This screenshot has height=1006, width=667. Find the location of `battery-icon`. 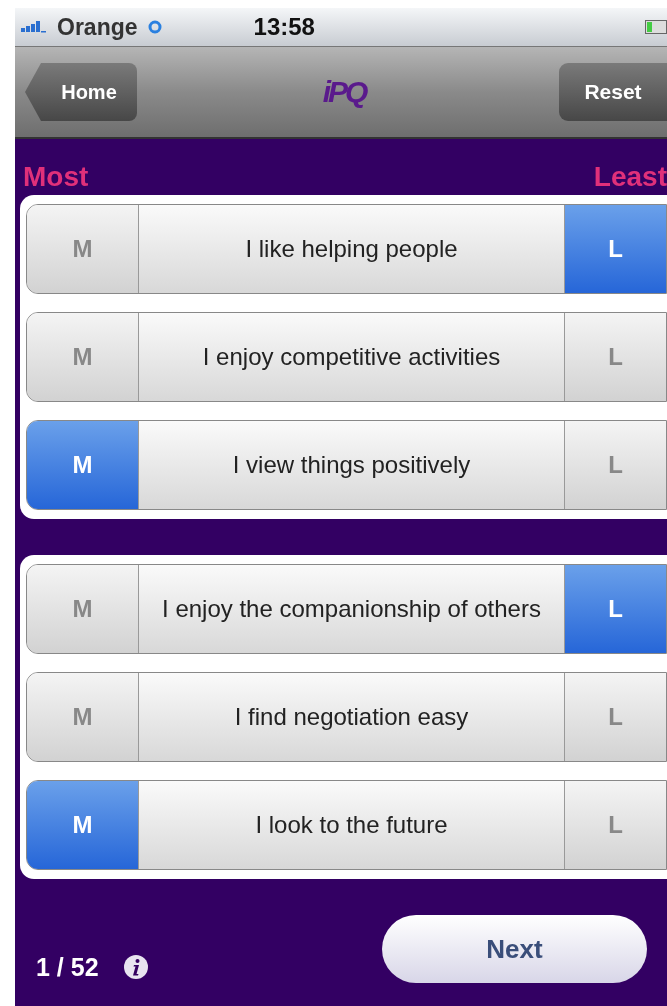

battery-icon is located at coordinates (656, 27).